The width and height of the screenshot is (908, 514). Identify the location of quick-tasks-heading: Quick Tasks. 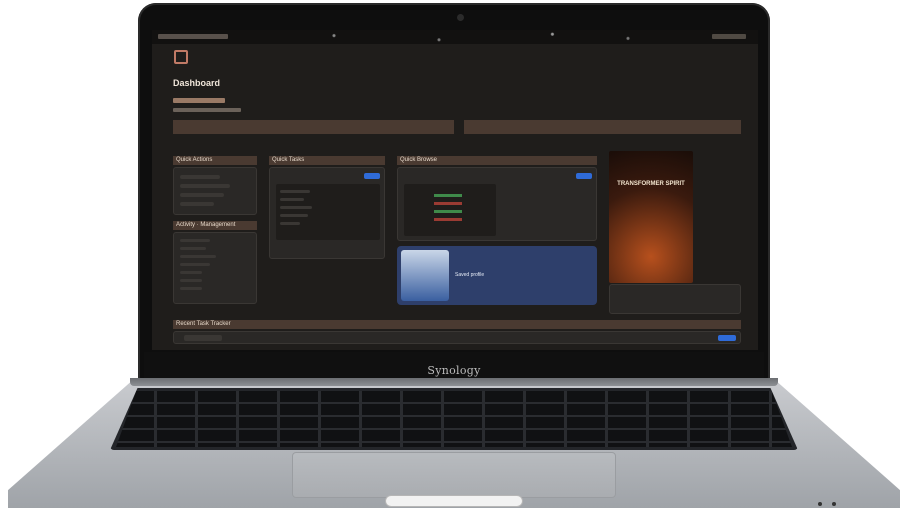
(327, 160).